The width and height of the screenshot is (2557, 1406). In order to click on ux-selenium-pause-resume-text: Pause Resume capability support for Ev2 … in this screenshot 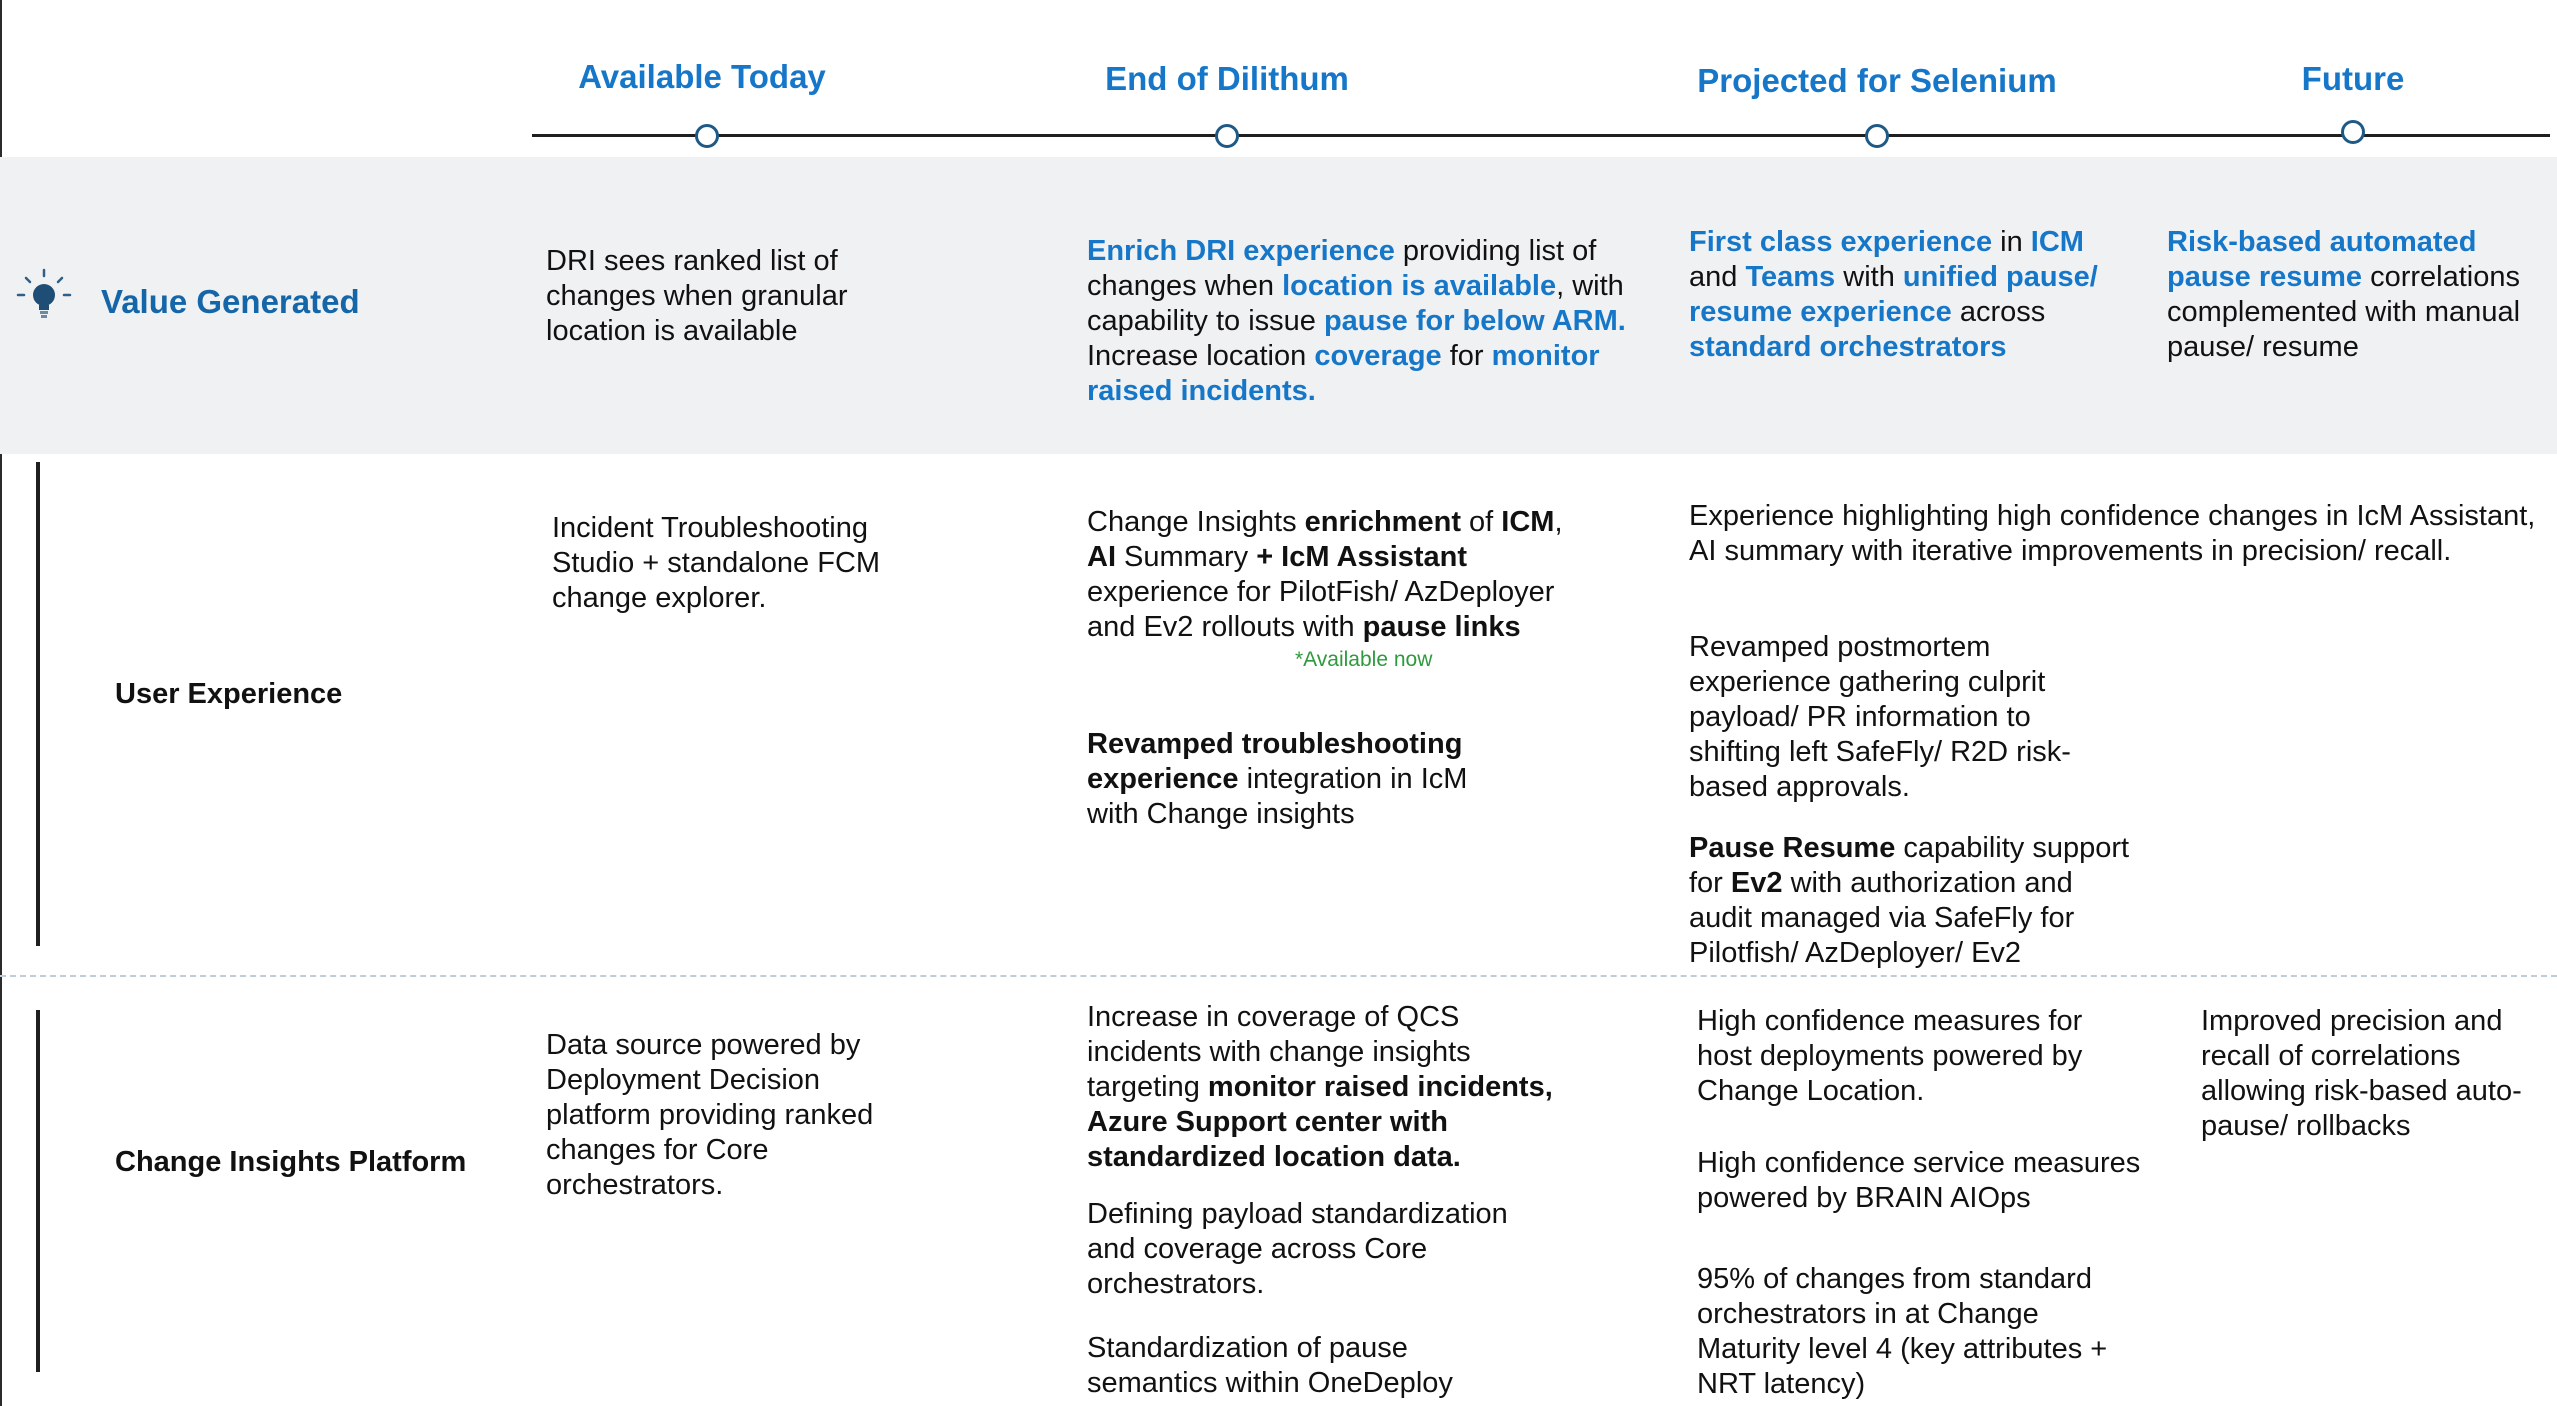, I will do `click(1909, 900)`.